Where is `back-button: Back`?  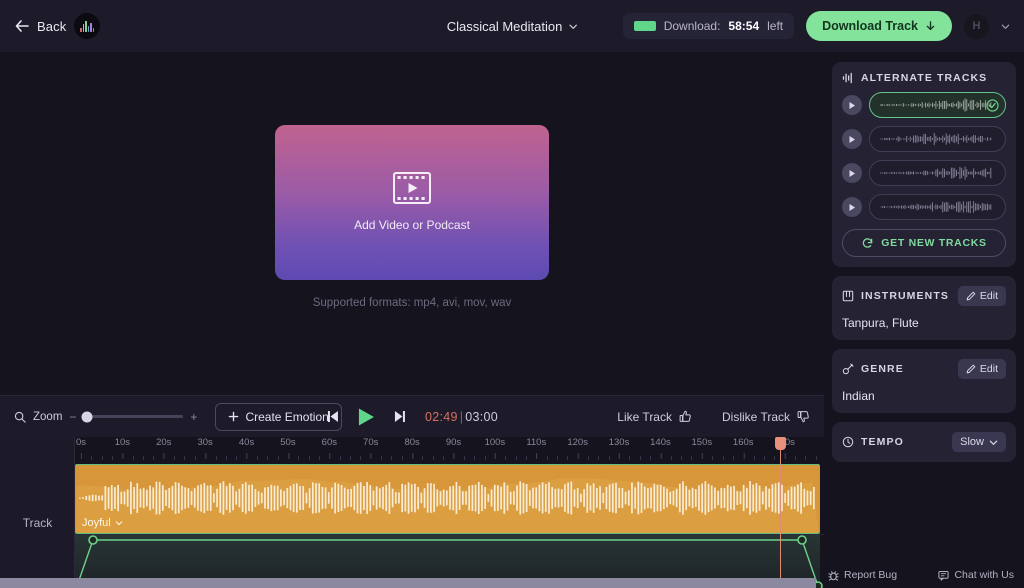
back-button: Back is located at coordinates (40, 26).